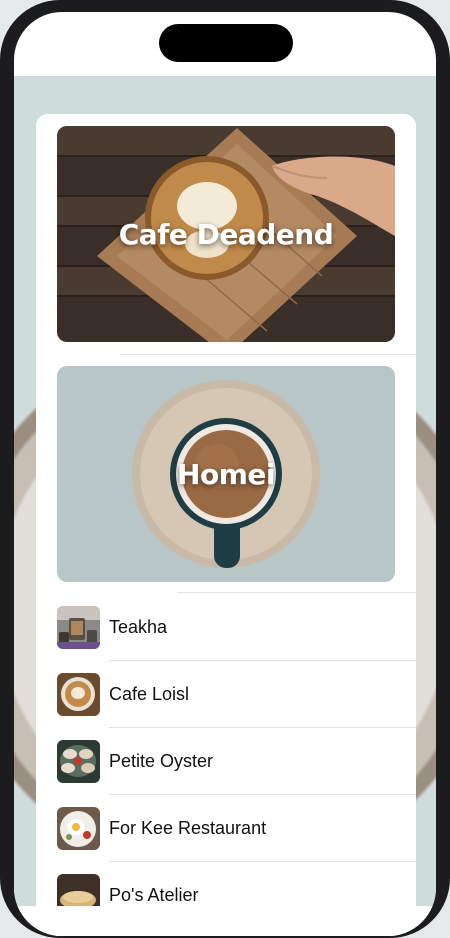 The height and width of the screenshot is (938, 450). Describe the element at coordinates (161, 761) in the screenshot. I see `list-item-label: Petite Oyster` at that location.